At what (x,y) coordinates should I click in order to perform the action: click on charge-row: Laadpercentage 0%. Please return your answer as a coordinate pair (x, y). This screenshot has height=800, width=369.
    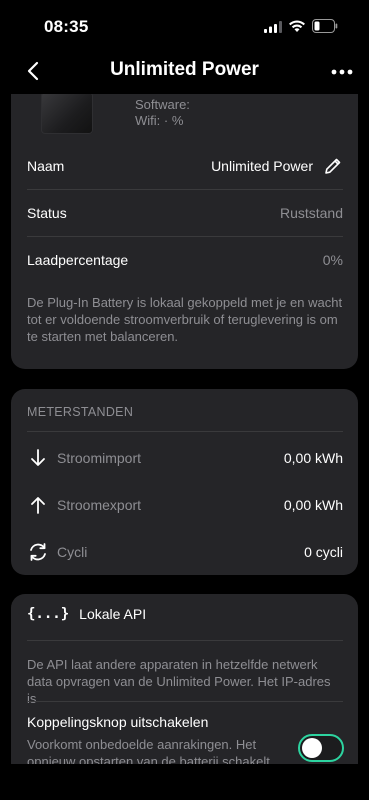
    Looking at the image, I should click on (185, 260).